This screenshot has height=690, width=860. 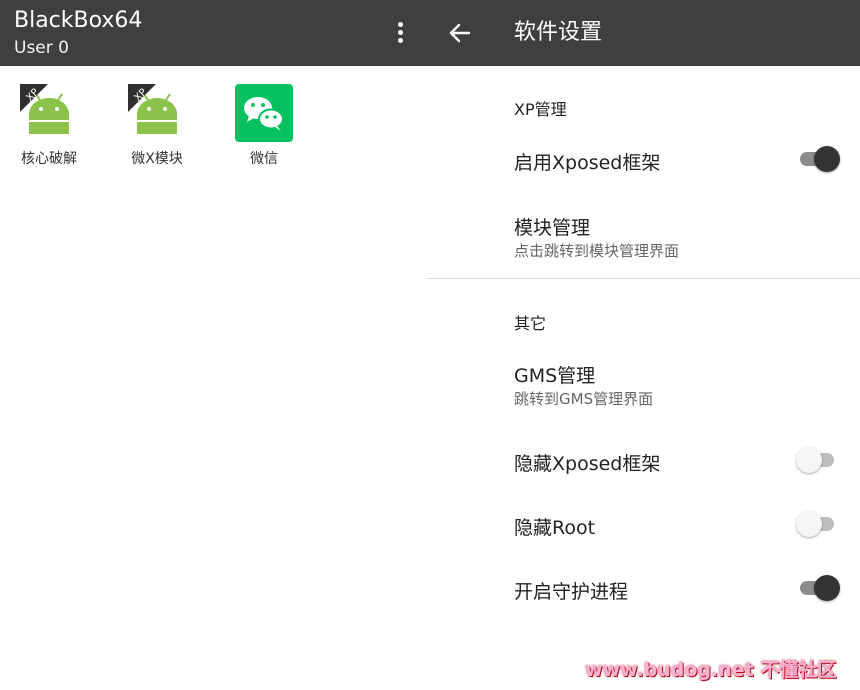 What do you see at coordinates (555, 376) in the screenshot?
I see `pref-title: GMS管理` at bounding box center [555, 376].